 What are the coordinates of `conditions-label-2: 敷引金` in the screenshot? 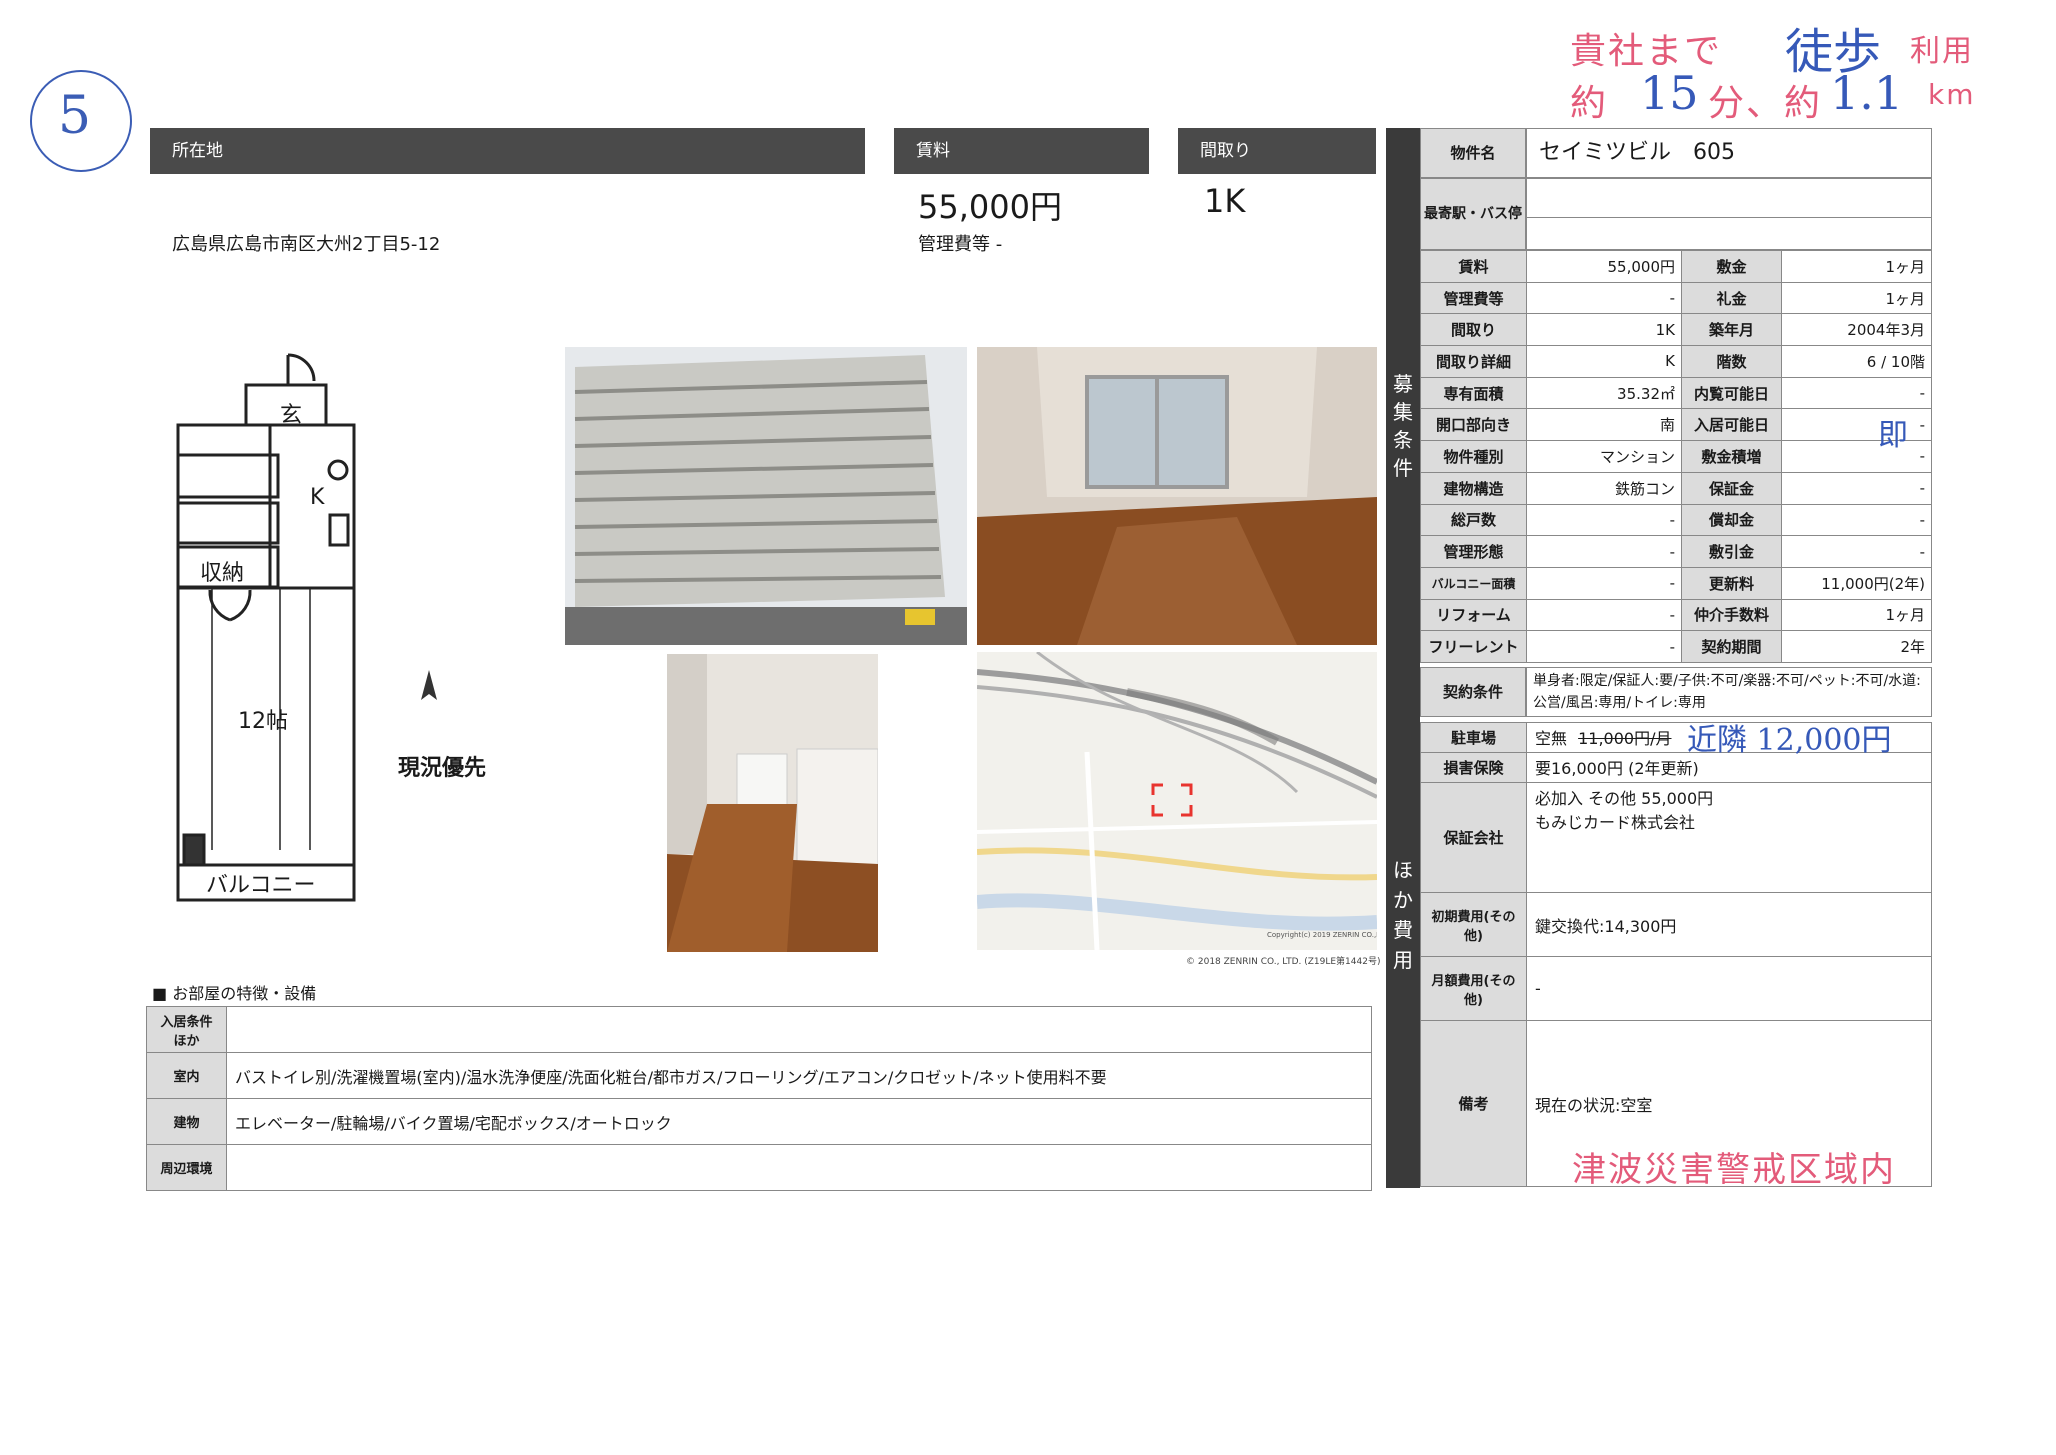 It's located at (1731, 551).